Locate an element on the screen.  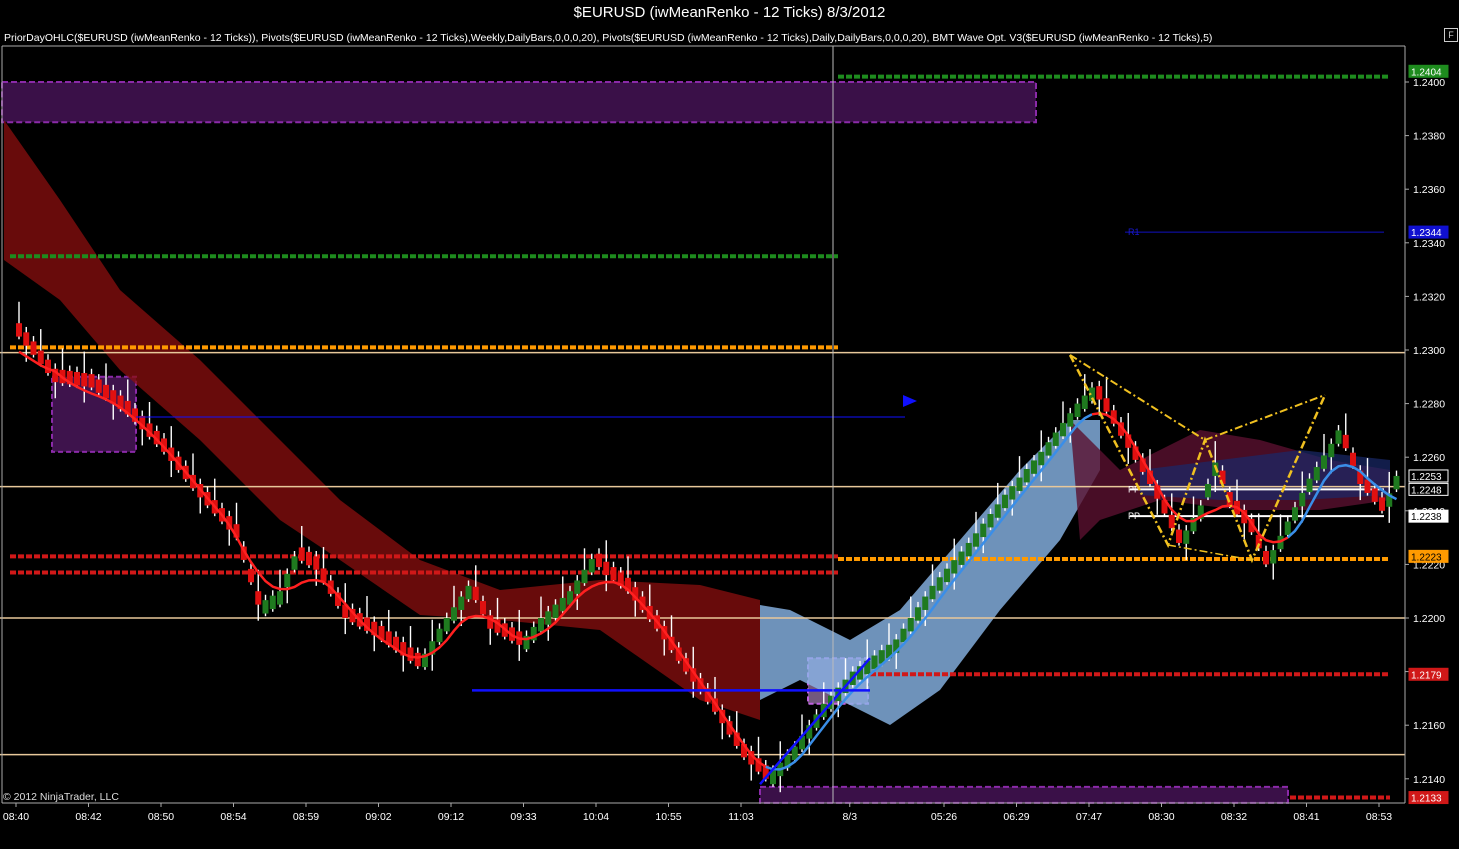
level-label: R1 is located at coordinates (1134, 232).